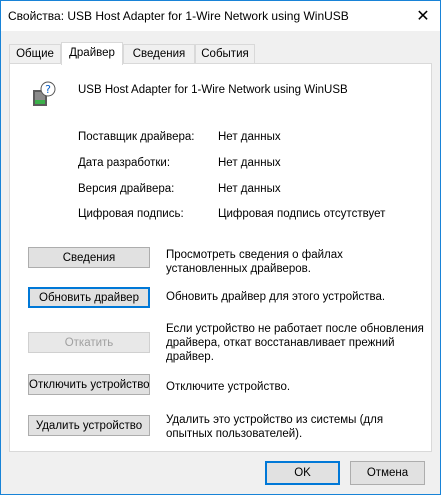 The height and width of the screenshot is (495, 441). Describe the element at coordinates (89, 425) in the screenshot. I see `uninstall-device-button: Удалить устройство` at that location.